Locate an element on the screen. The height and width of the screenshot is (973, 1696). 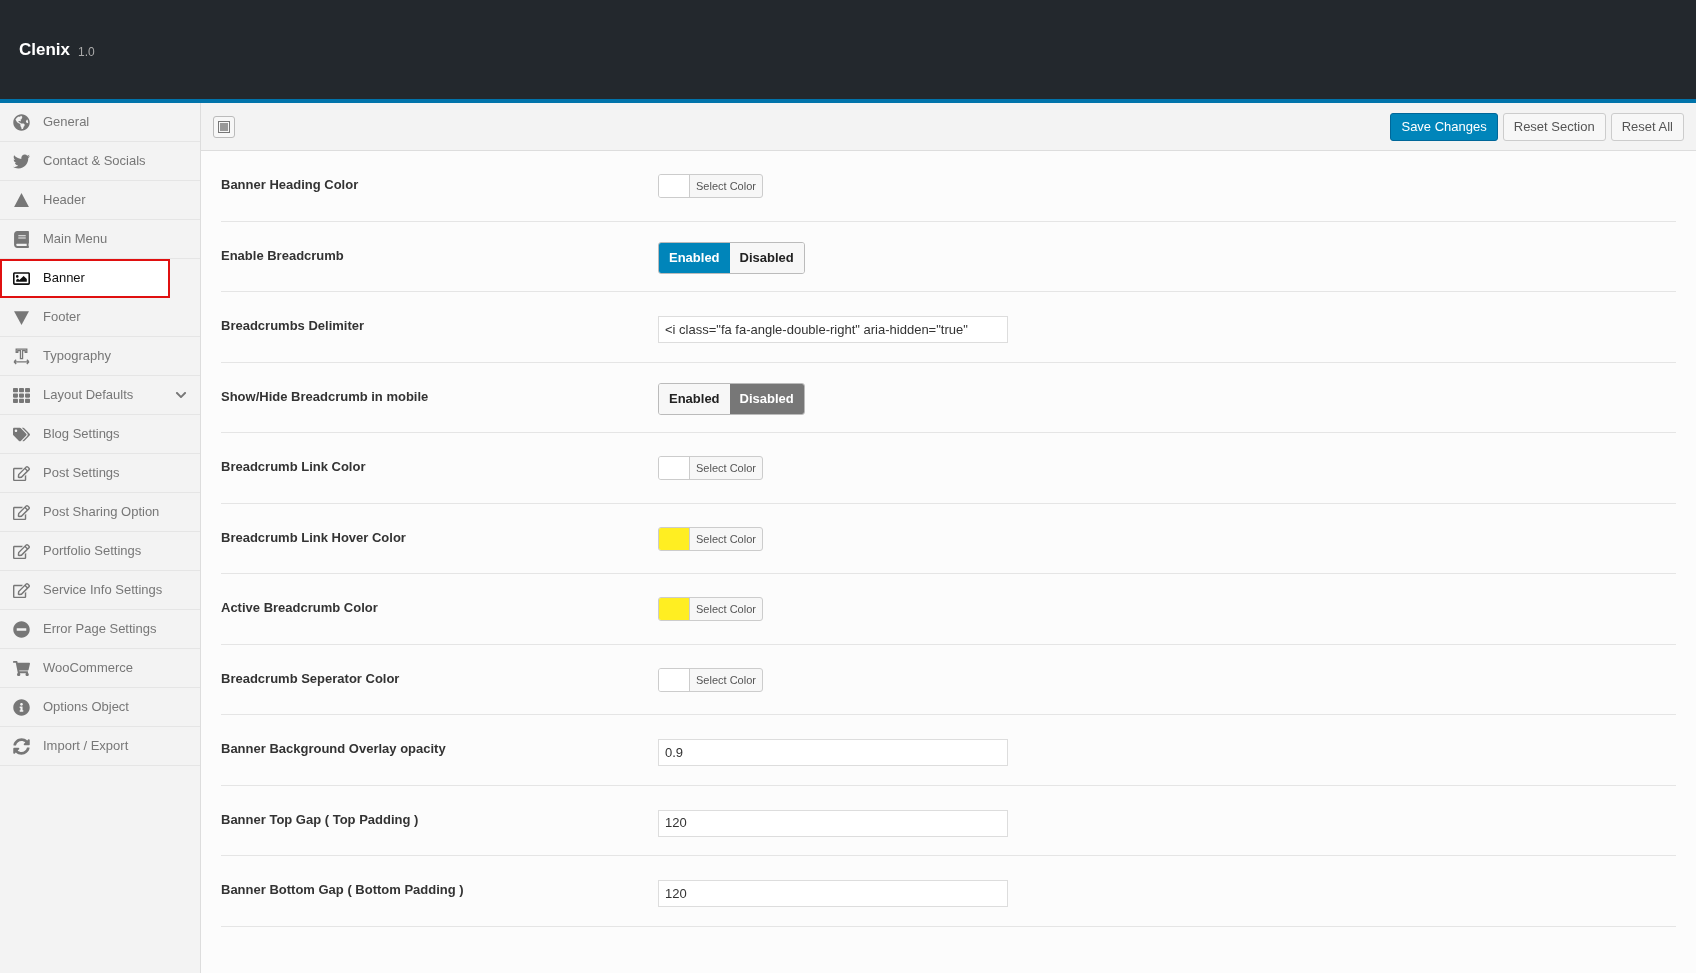
sidebar-item: Footer is located at coordinates (100, 317).